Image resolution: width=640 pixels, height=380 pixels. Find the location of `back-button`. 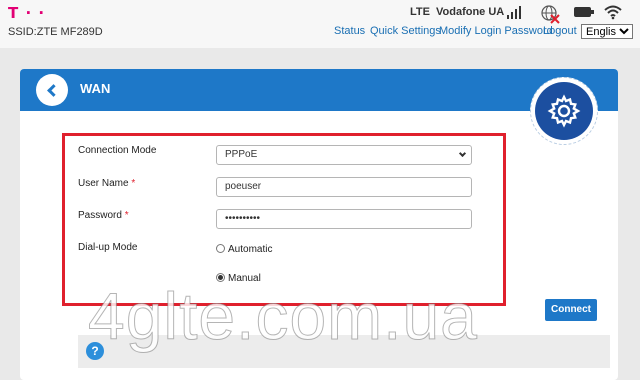

back-button is located at coordinates (52, 90).